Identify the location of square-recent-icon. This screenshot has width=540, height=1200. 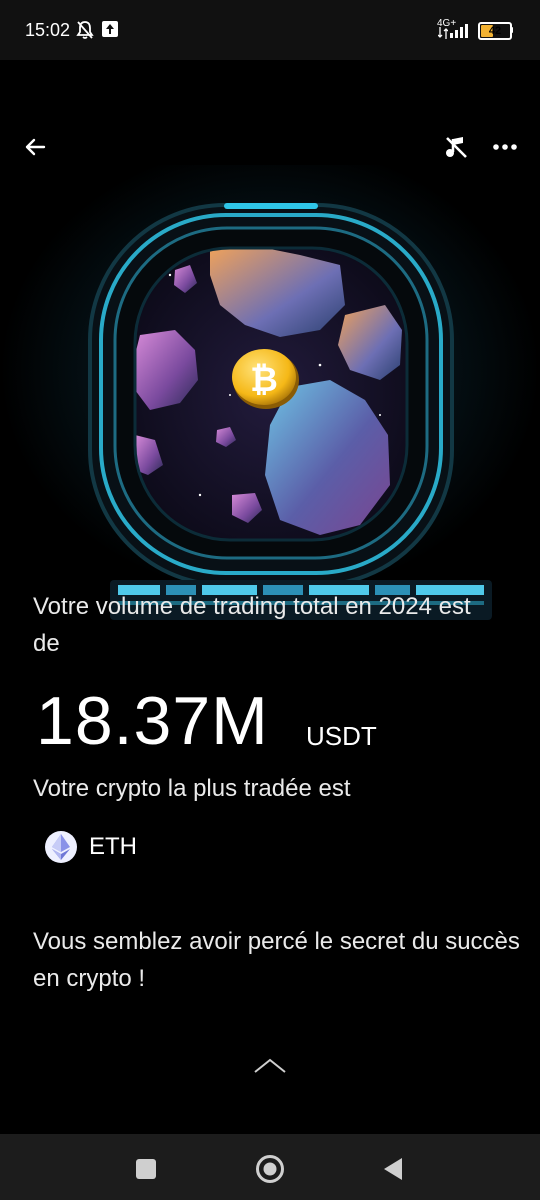
(146, 1169).